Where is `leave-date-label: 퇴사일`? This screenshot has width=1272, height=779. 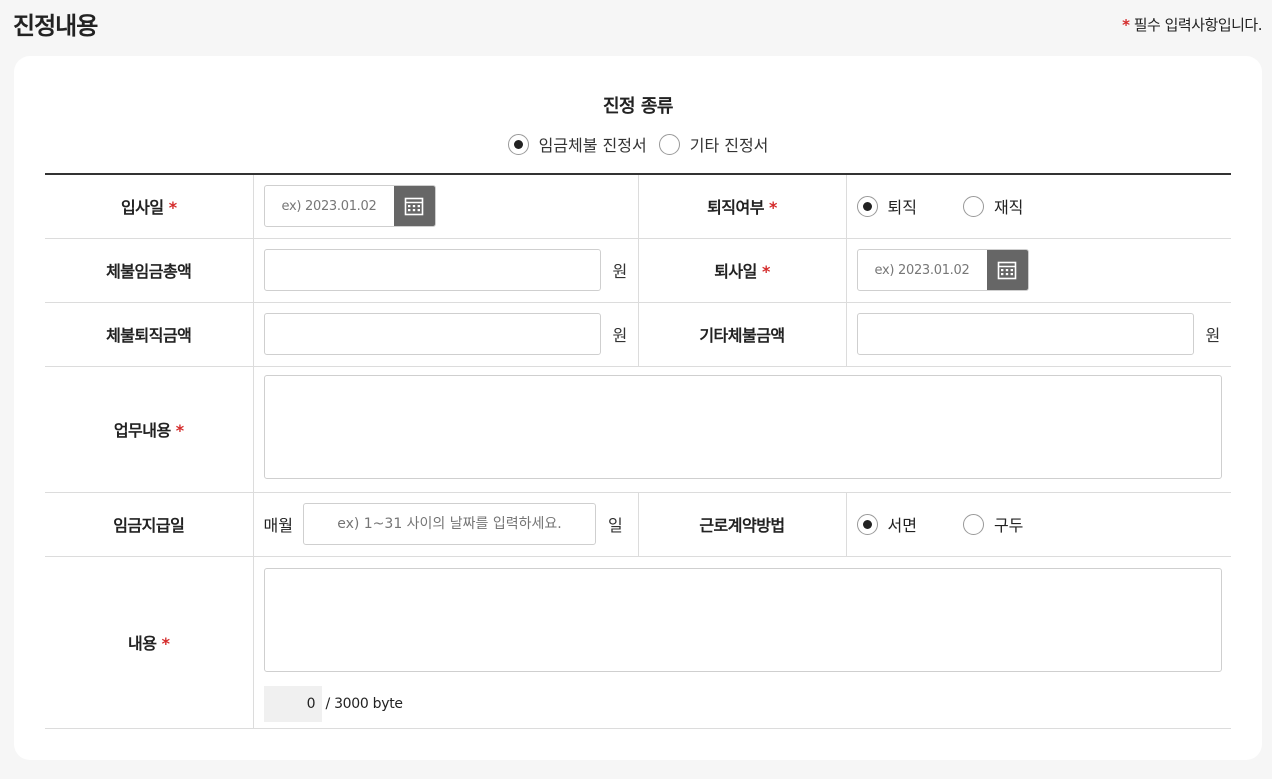 leave-date-label: 퇴사일 is located at coordinates (735, 271).